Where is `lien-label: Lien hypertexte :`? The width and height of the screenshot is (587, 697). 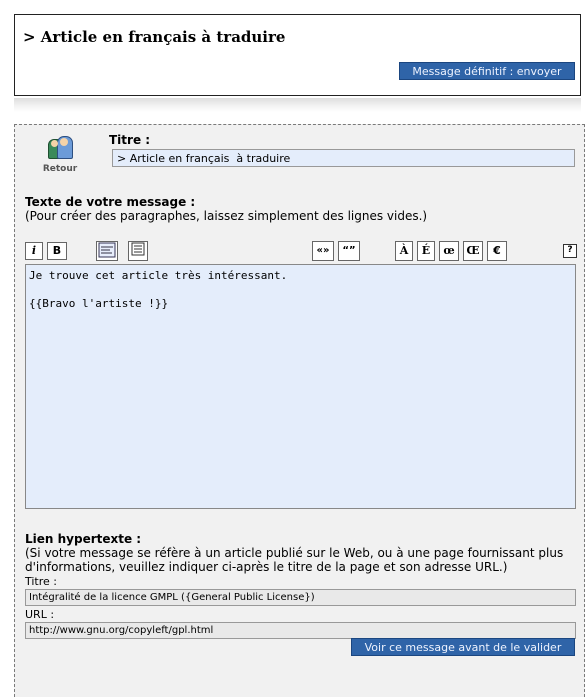 lien-label: Lien hypertexte : is located at coordinates (83, 539).